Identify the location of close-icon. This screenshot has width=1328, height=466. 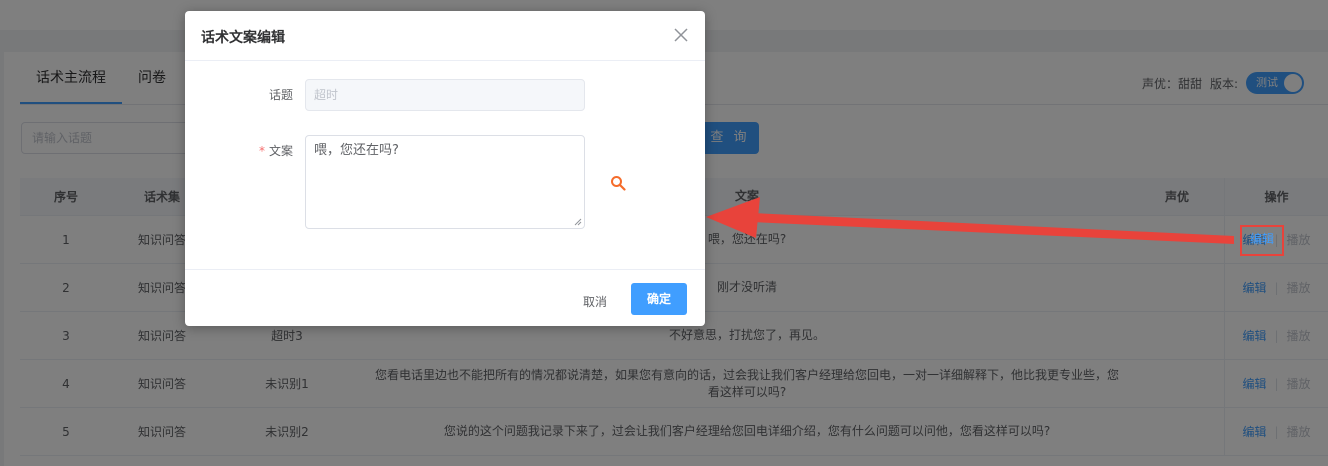
(681, 35).